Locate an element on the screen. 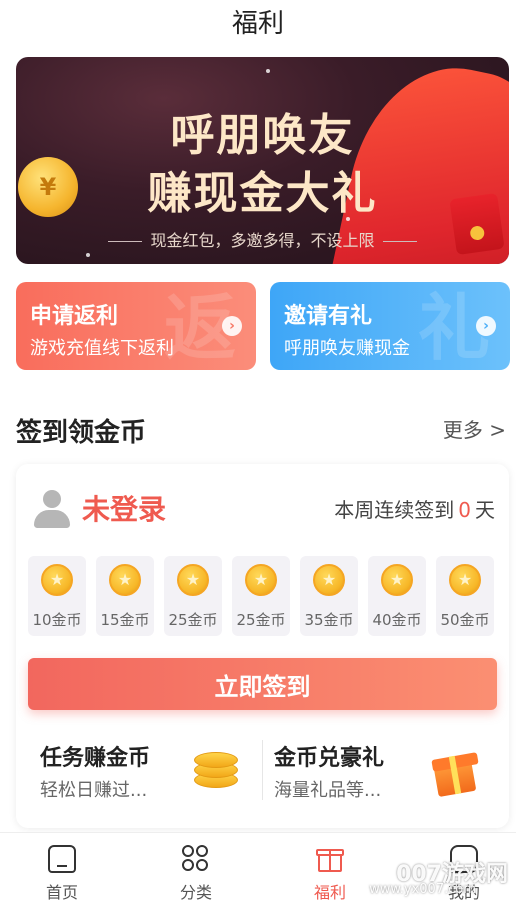 This screenshot has width=516, height=905. streak-count: 0 is located at coordinates (464, 510).